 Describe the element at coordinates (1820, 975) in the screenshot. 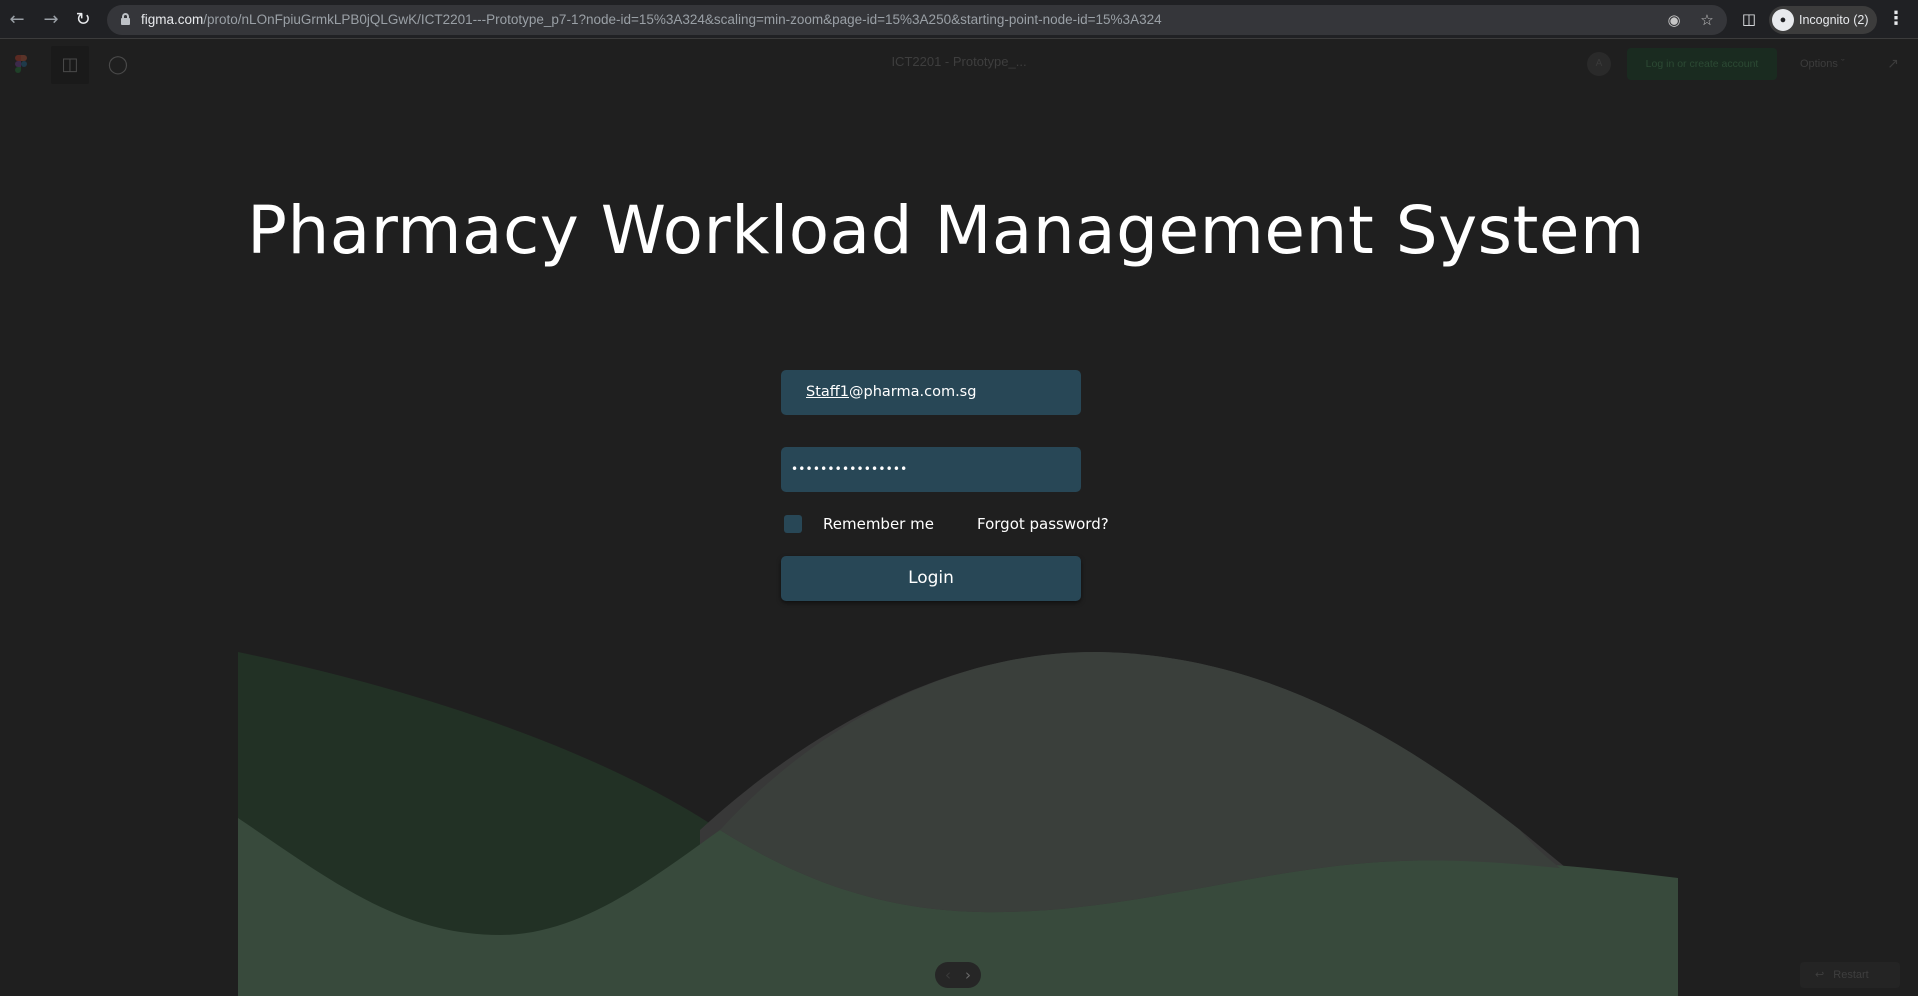

I see `restart-icon: ↩` at that location.